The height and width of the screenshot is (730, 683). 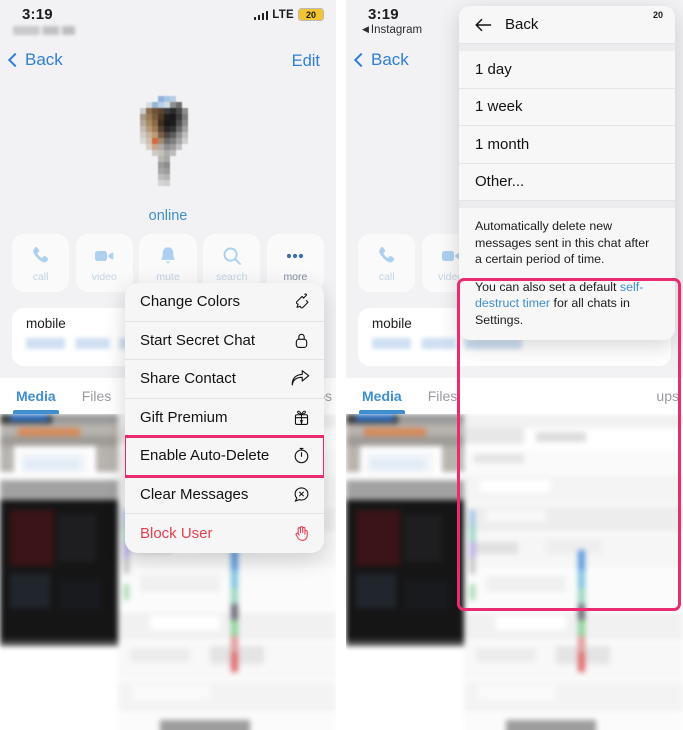 I want to click on context-menu-item-clear-messages: Clear Messages, so click(x=224, y=495).